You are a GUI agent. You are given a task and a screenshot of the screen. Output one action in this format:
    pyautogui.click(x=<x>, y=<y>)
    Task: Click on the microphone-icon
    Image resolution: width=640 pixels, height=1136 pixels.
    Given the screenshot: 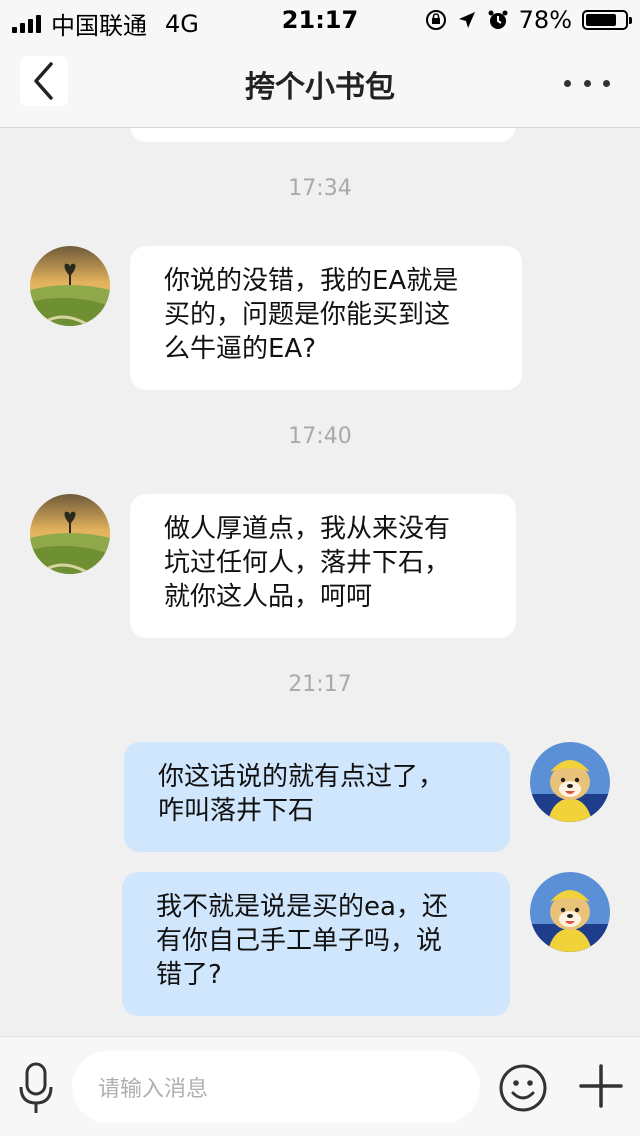 What is the action you would take?
    pyautogui.click(x=36, y=1089)
    